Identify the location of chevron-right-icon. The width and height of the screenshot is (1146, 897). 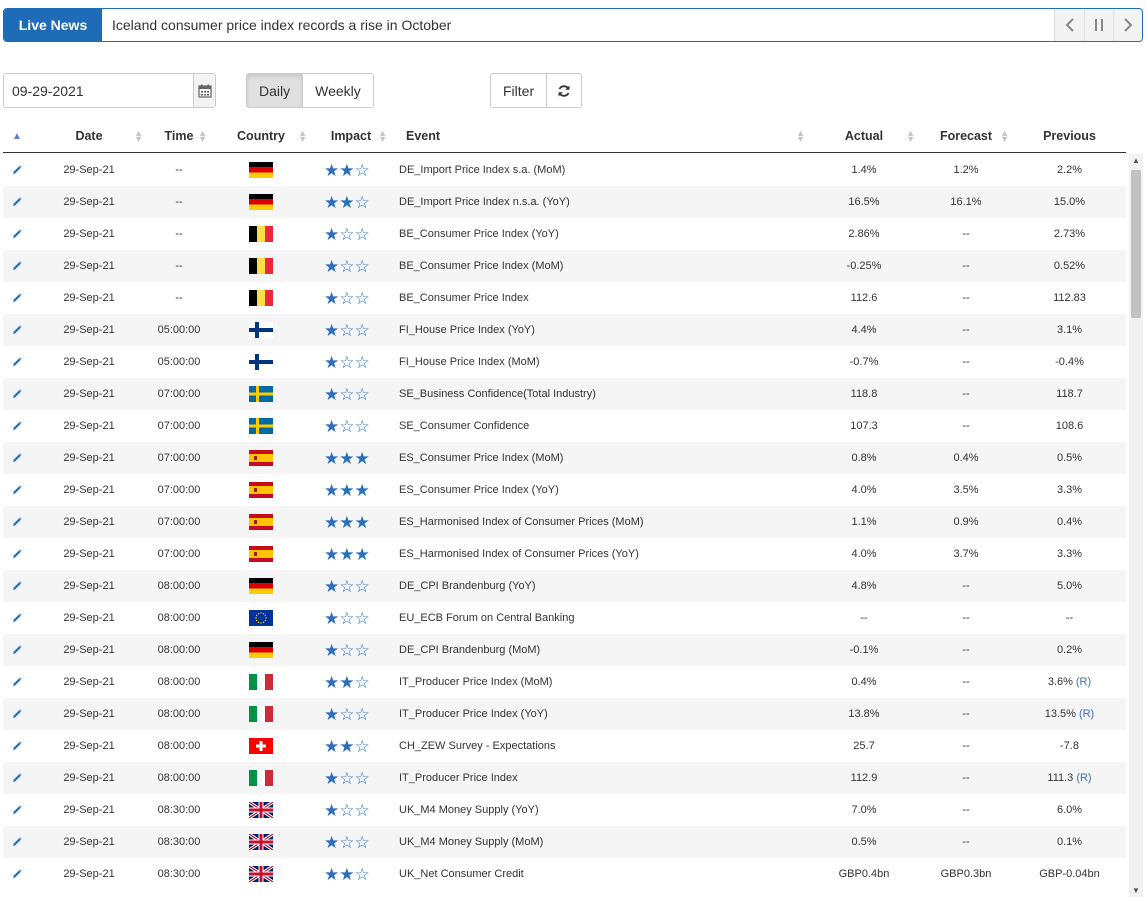
(1127, 25).